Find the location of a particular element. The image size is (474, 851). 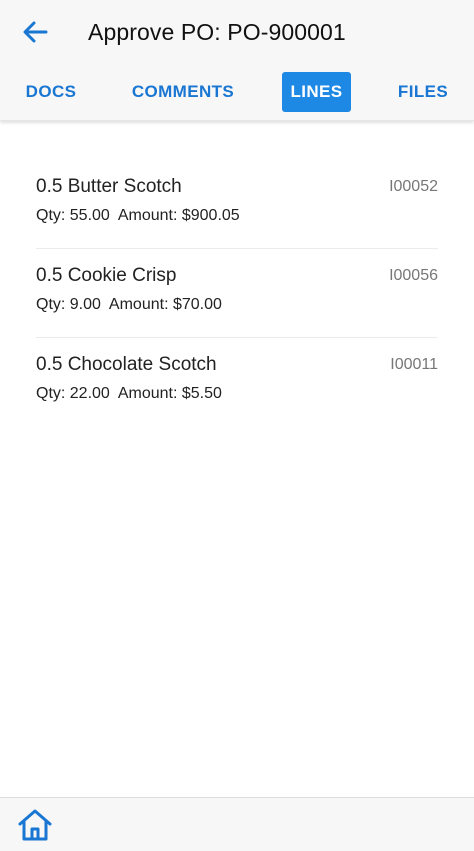

line-item-code: I00011 is located at coordinates (414, 364).